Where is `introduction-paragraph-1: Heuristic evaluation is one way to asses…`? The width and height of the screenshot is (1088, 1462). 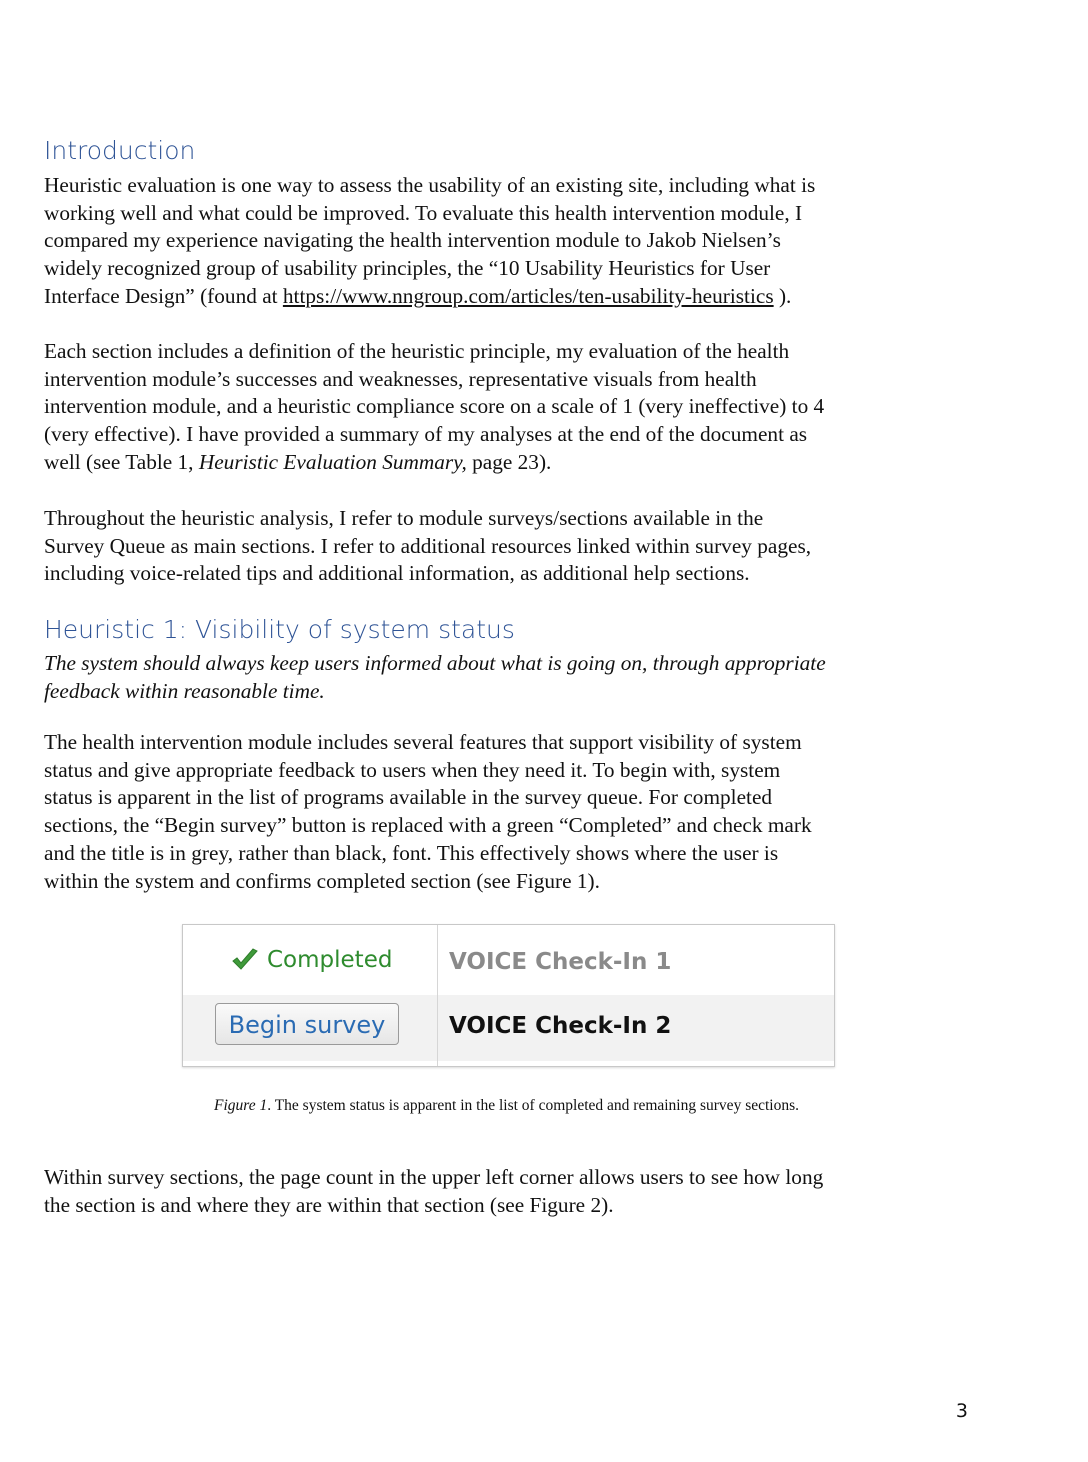 introduction-paragraph-1: Heuristic evaluation is one way to asses… is located at coordinates (519, 241).